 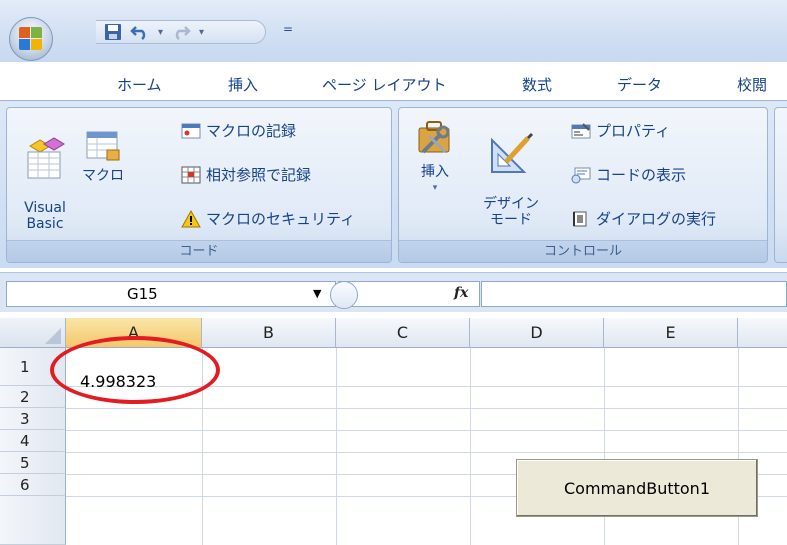 I want to click on name-box: G15 ▼, so click(x=171, y=294).